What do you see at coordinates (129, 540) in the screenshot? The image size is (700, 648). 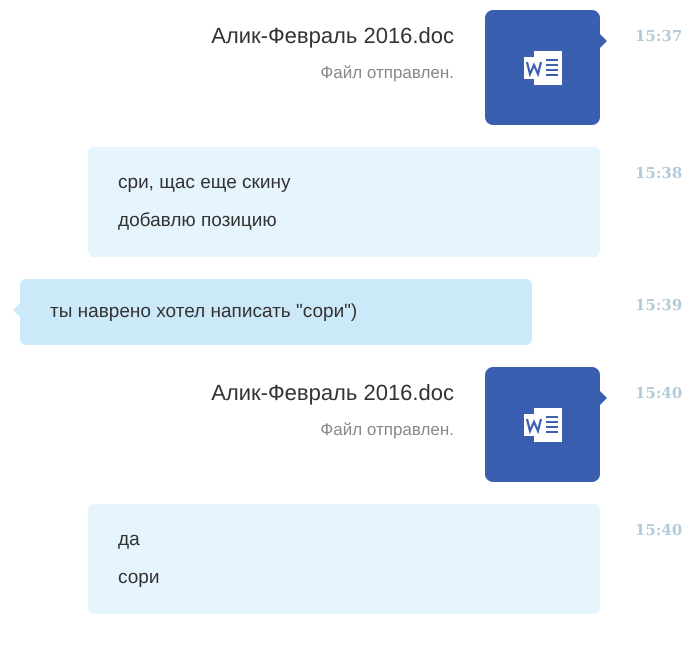 I see `message-text: да` at bounding box center [129, 540].